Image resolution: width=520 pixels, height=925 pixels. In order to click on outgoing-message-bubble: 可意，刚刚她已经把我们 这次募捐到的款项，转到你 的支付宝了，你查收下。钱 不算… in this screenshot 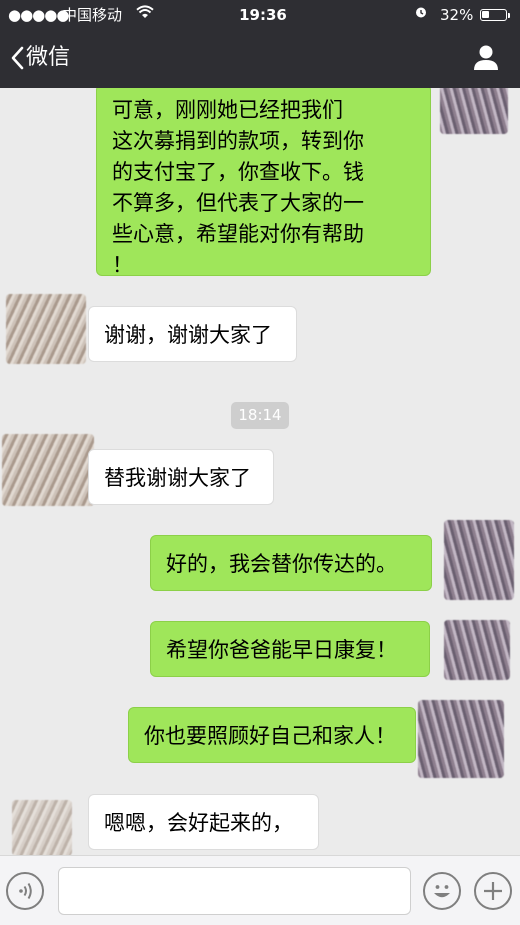, I will do `click(263, 182)`.